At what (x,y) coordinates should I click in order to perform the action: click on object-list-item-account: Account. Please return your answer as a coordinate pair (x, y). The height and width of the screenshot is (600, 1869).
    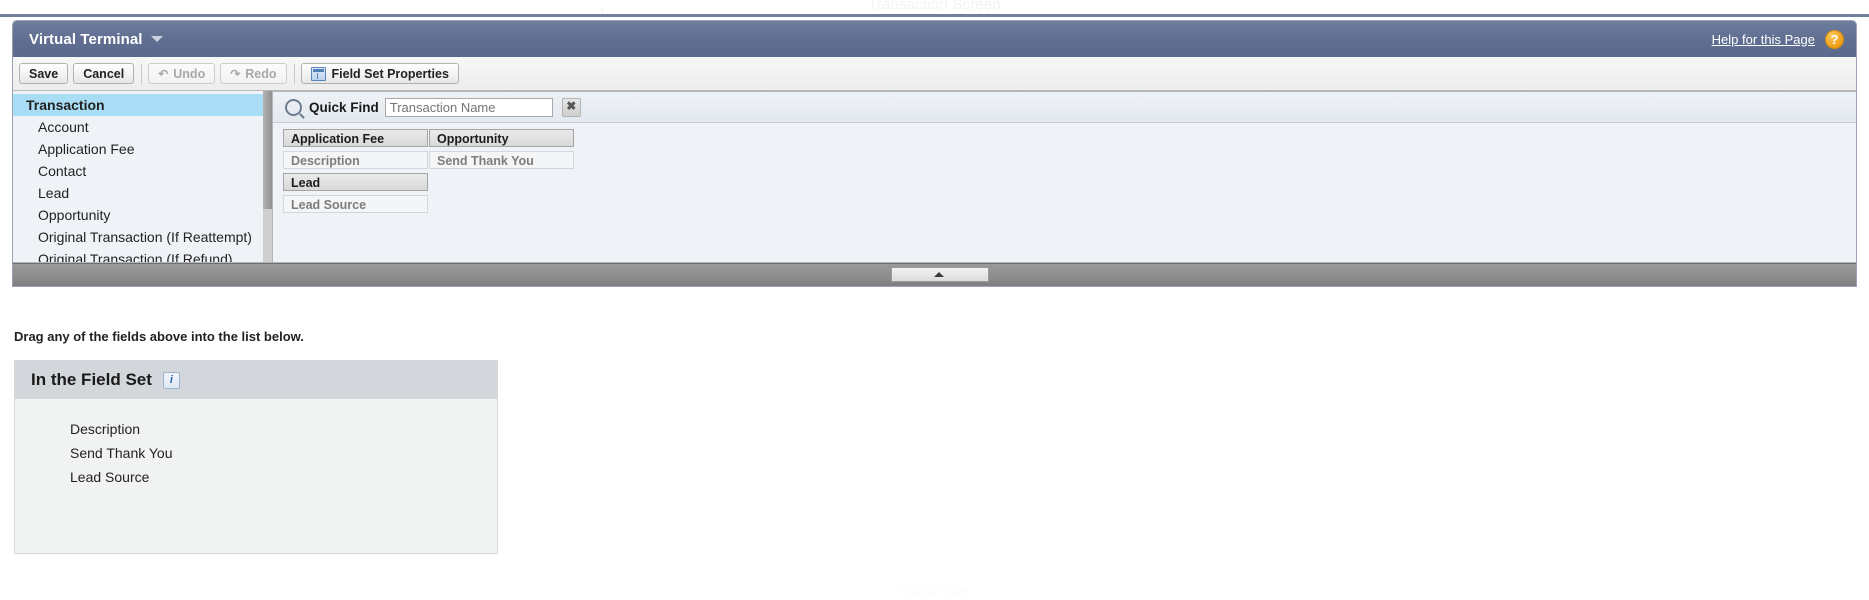
    Looking at the image, I should click on (142, 127).